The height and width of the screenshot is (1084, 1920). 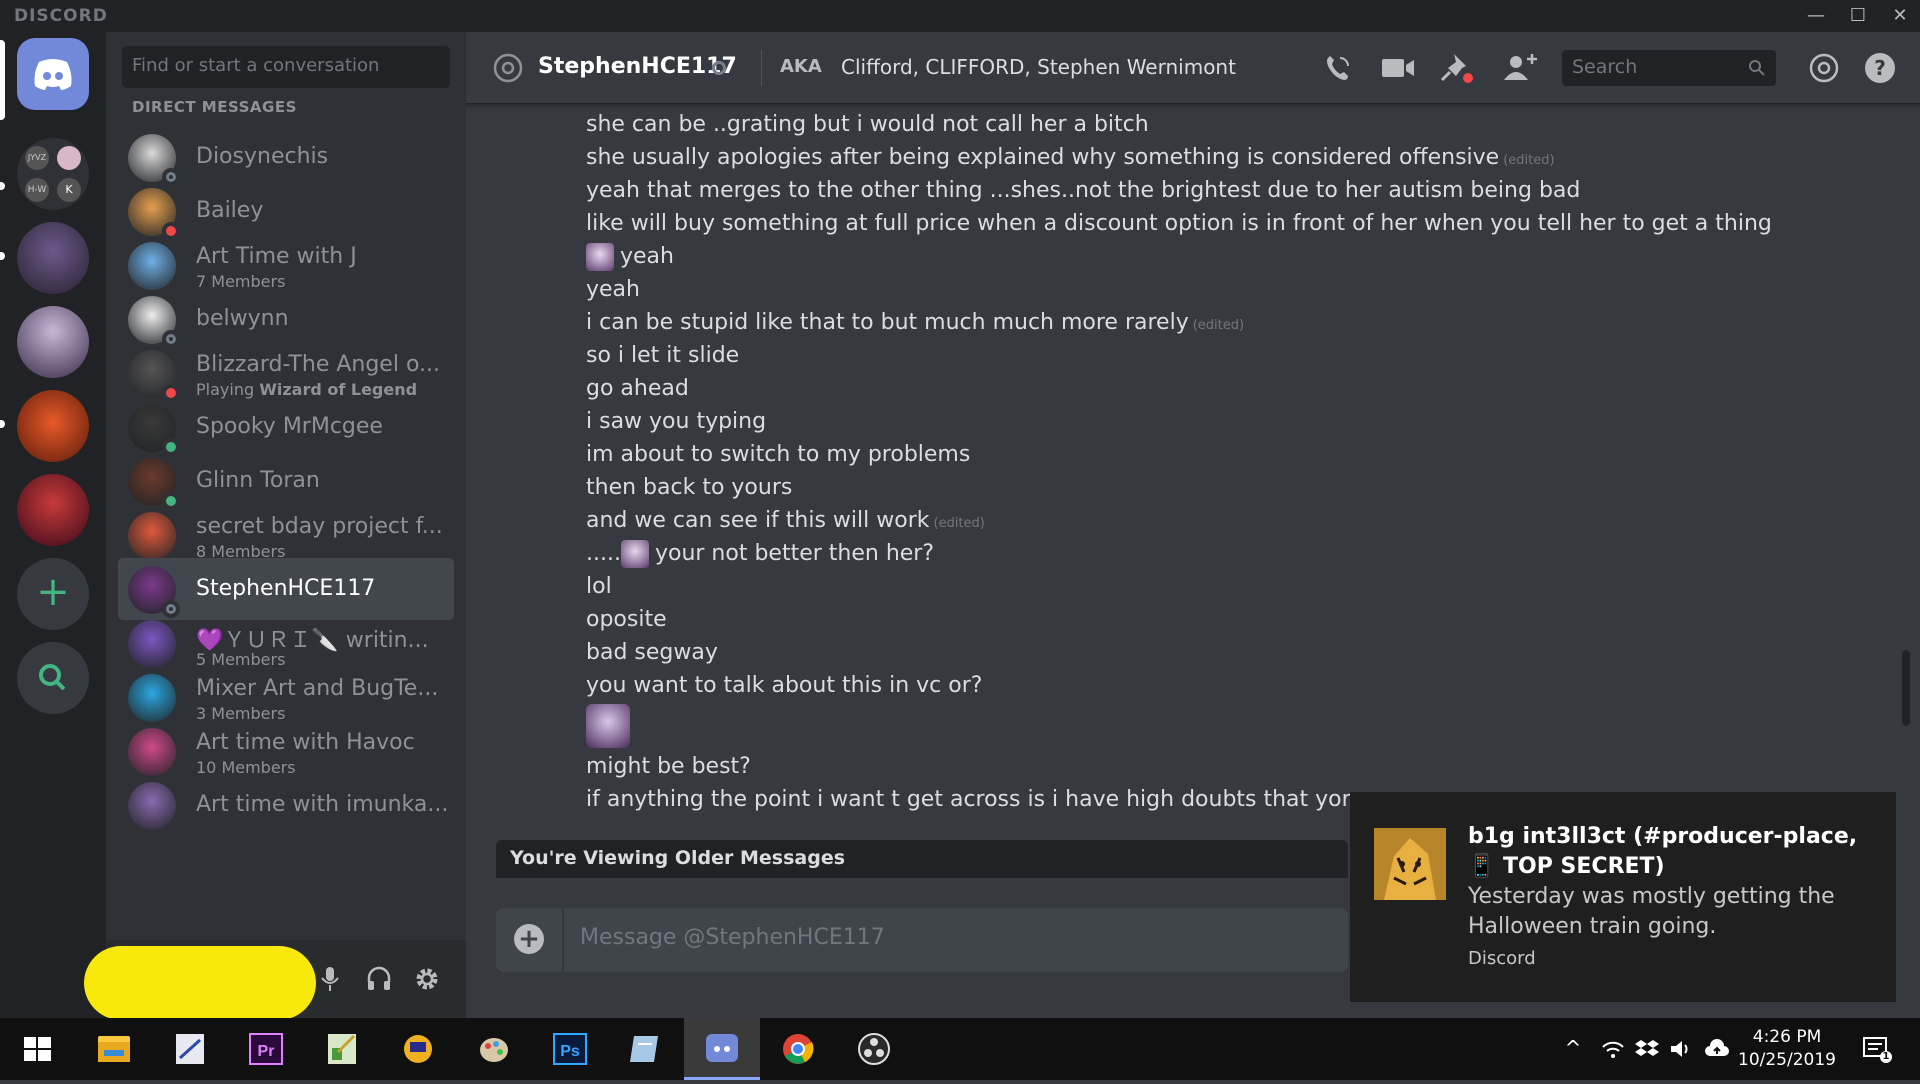 I want to click on taskbar-obs, so click(x=874, y=1049).